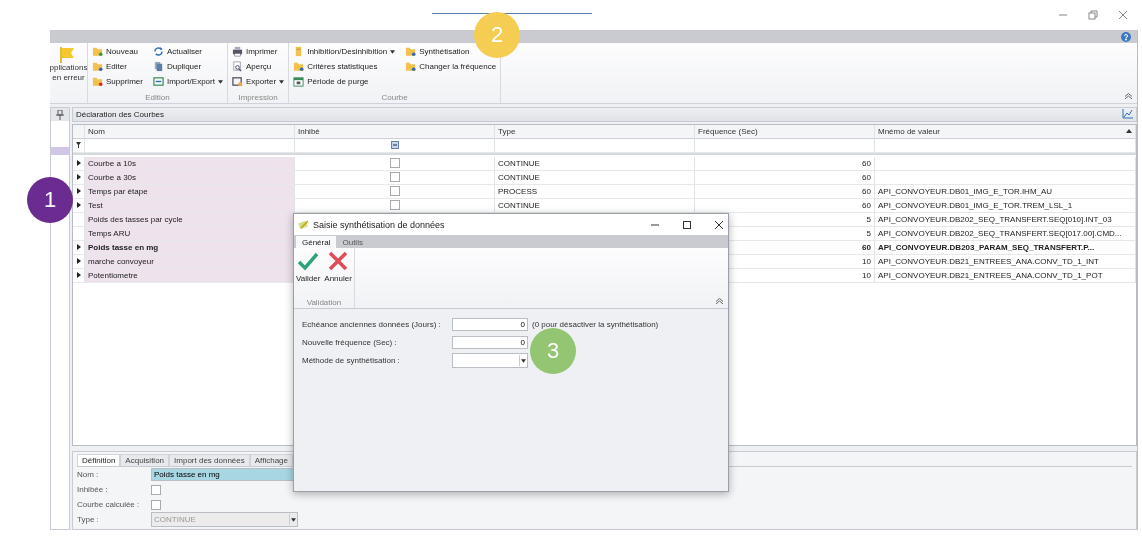 The image size is (1142, 537). What do you see at coordinates (451, 66) in the screenshot?
I see `ribbon-button: Changer la fréquence` at bounding box center [451, 66].